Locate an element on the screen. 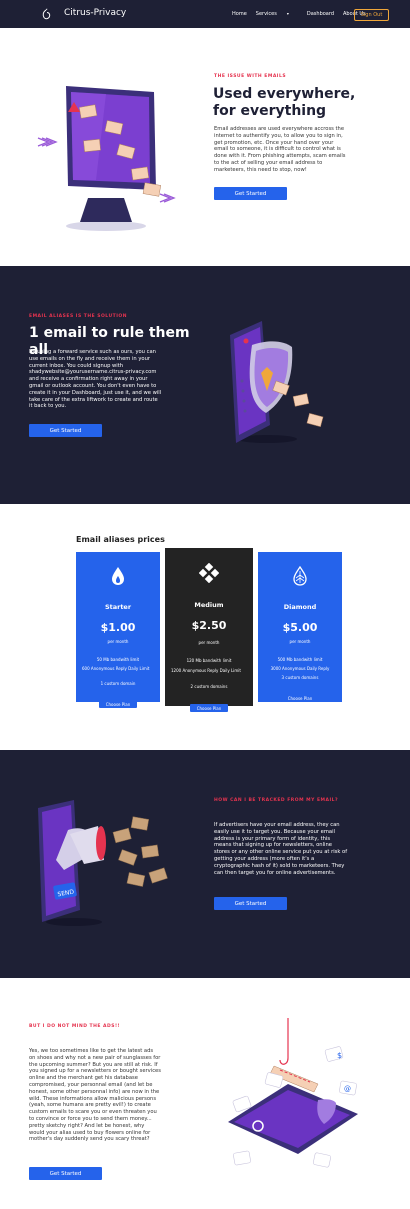 This screenshot has width=410, height=1209. brand-name: Citrus-Privacy is located at coordinates (95, 13).